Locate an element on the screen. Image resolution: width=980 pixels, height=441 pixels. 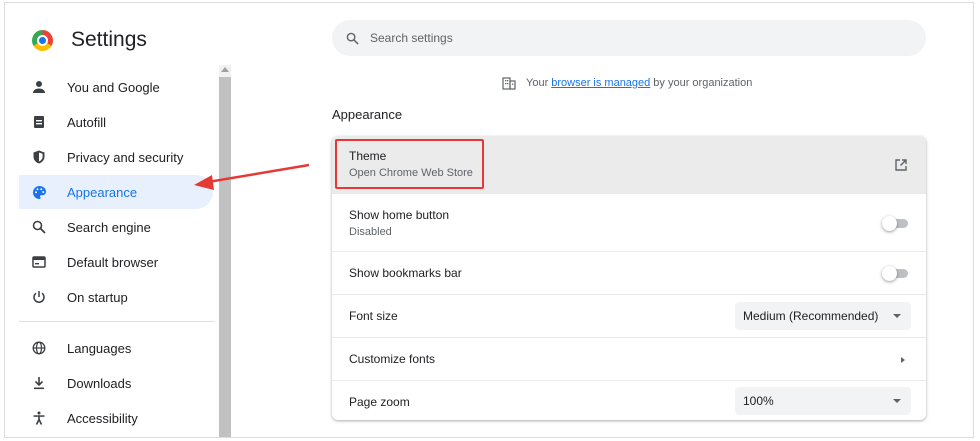
sidebar-item-you-and-google: You and Google is located at coordinates (116, 87).